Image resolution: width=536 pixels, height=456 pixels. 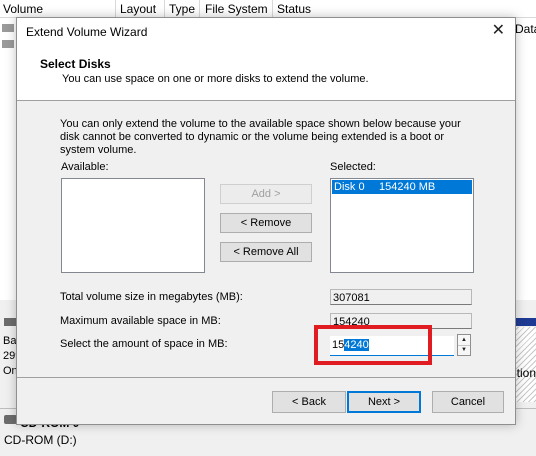 I want to click on disk-icon, so click(x=10, y=322).